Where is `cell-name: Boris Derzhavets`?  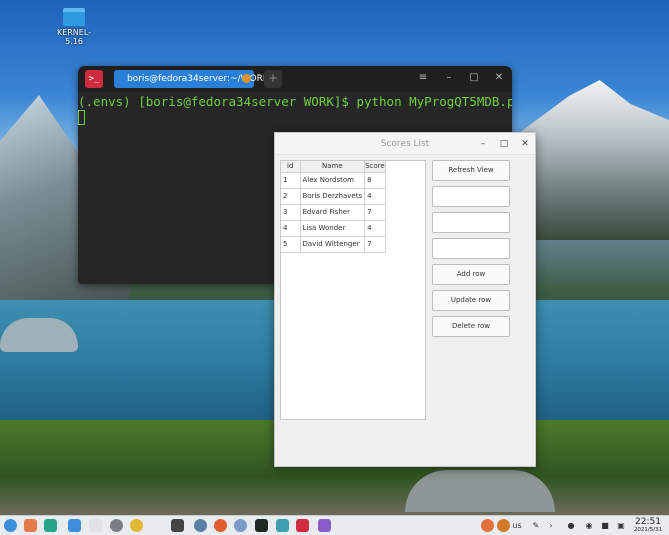 cell-name: Boris Derzhavets is located at coordinates (333, 196).